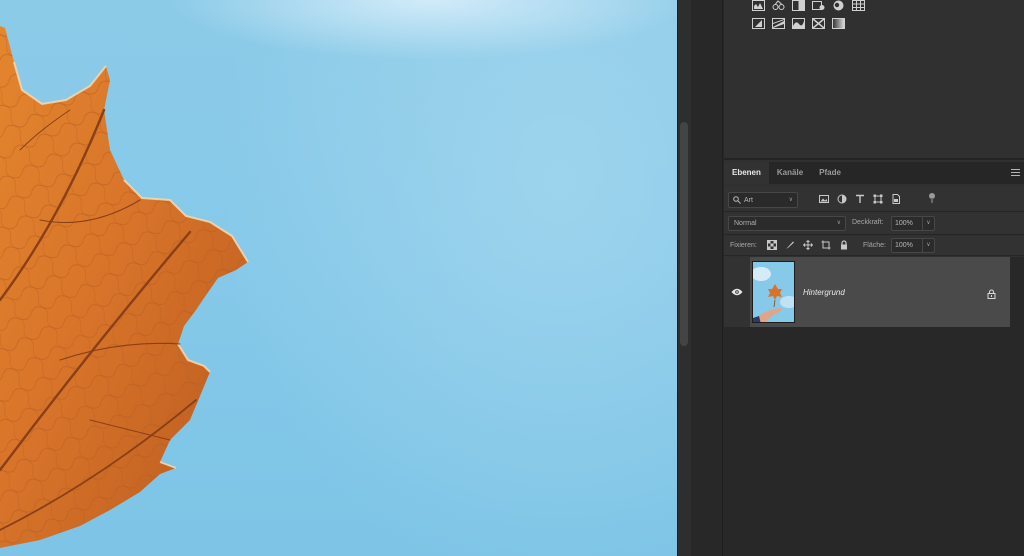 The height and width of the screenshot is (556, 1024). Describe the element at coordinates (758, 5) in the screenshot. I see `levels-icon` at that location.